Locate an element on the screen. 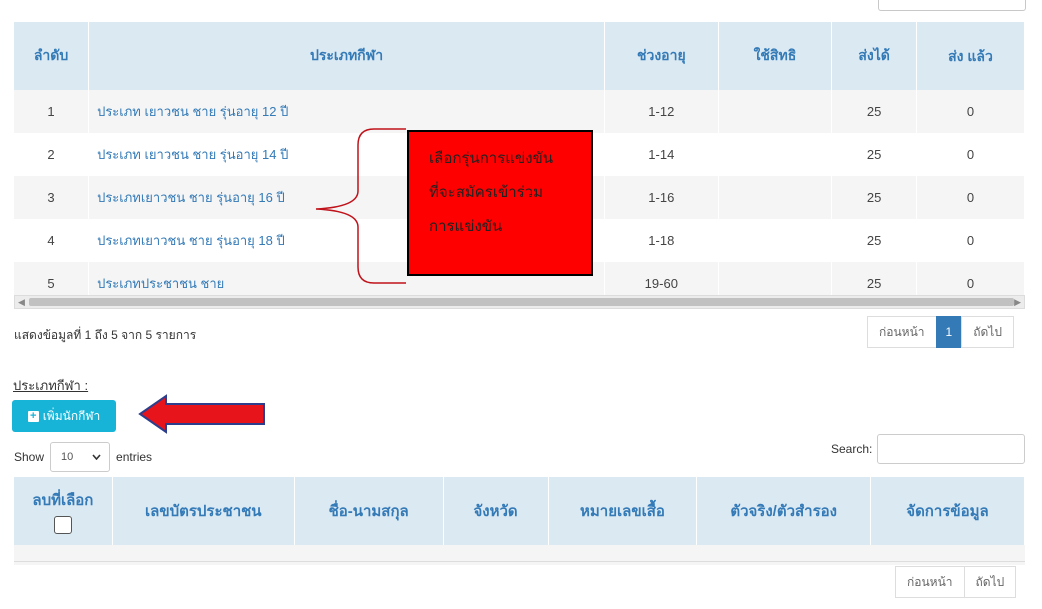  entries-value: 10 is located at coordinates (67, 457).